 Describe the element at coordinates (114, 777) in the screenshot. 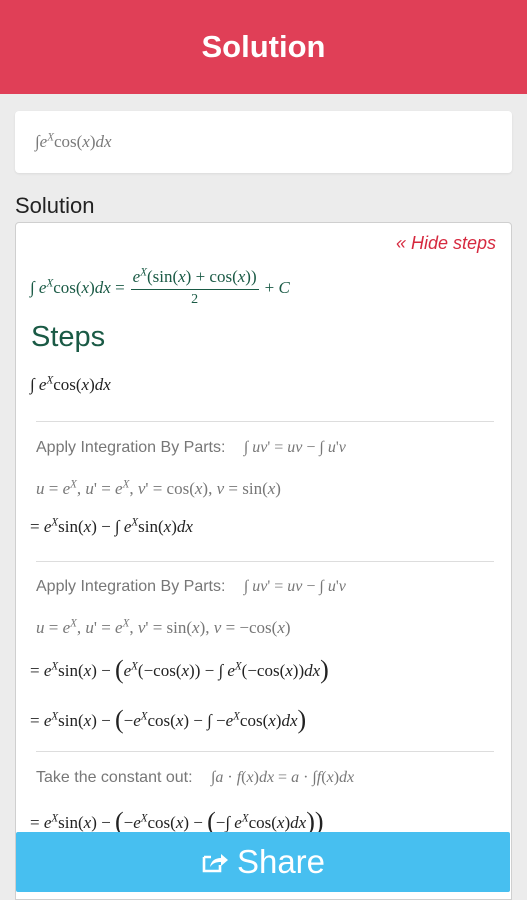

I see `take-constant-label: Take the constant out:` at that location.